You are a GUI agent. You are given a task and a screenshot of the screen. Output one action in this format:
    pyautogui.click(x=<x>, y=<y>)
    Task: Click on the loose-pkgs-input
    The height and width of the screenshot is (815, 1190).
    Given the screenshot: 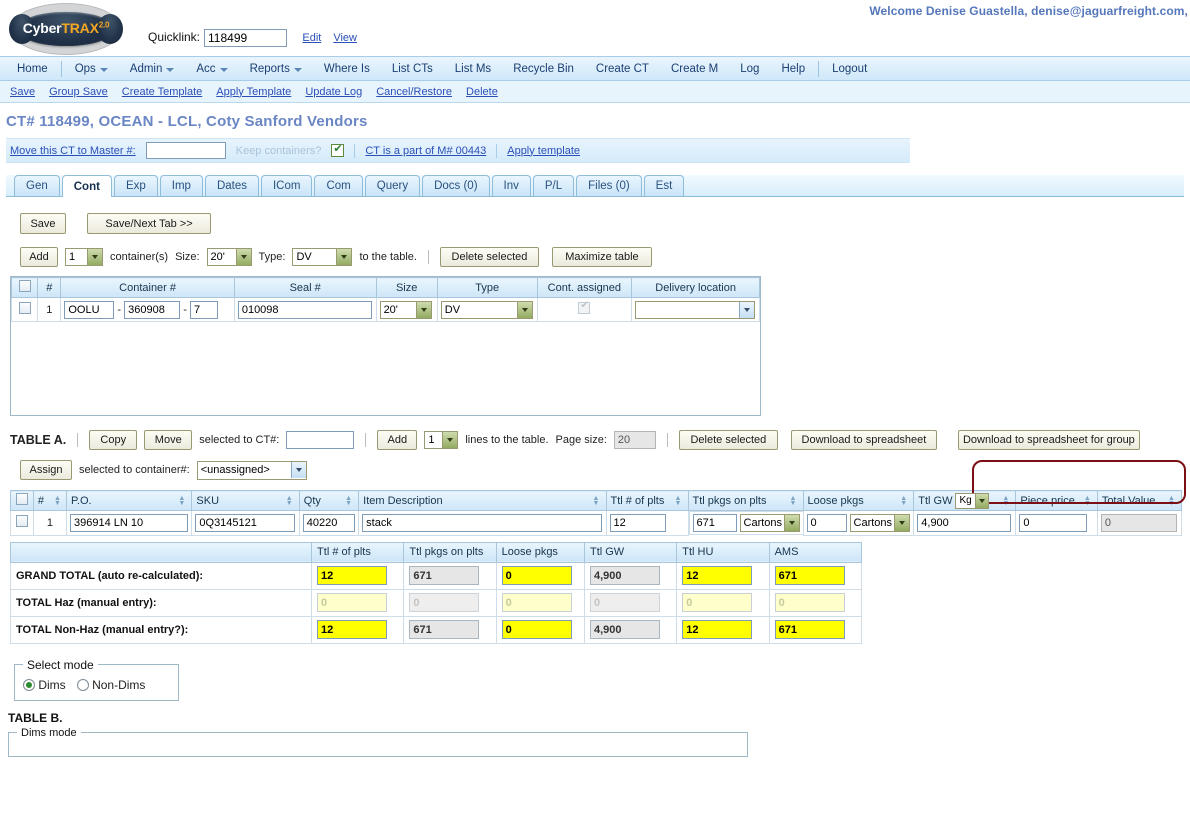 What is the action you would take?
    pyautogui.click(x=826, y=522)
    